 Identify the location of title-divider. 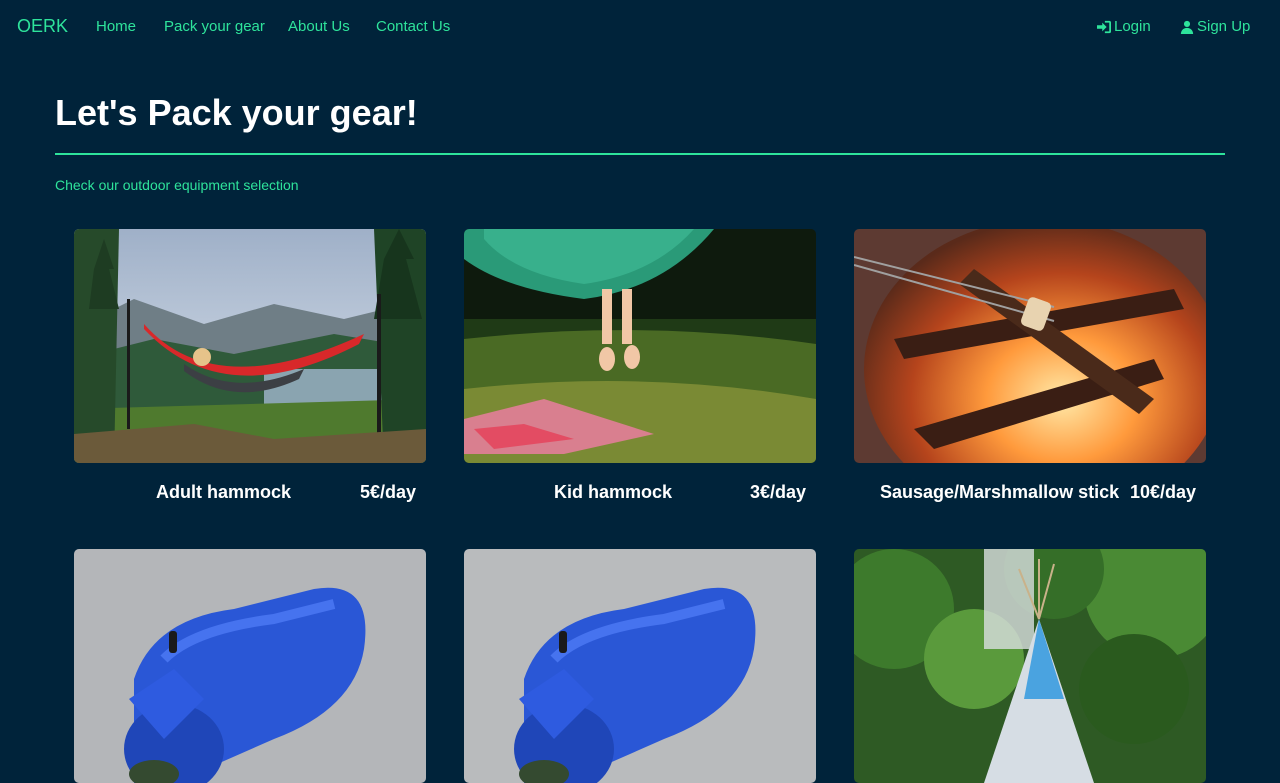
(640, 154).